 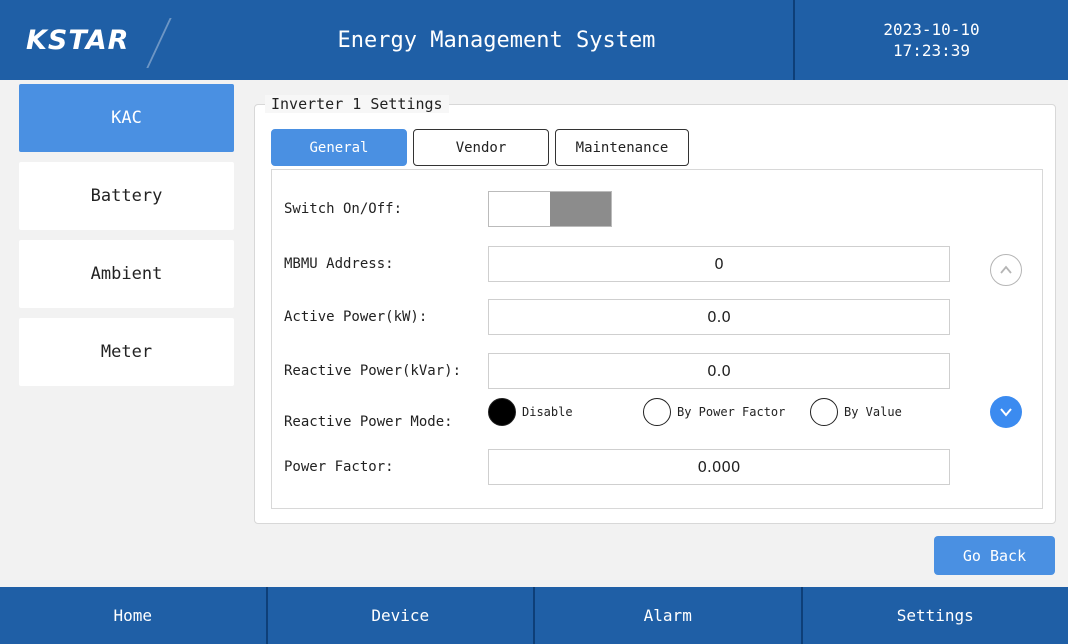 I want to click on chevron-down-icon, so click(x=1006, y=412).